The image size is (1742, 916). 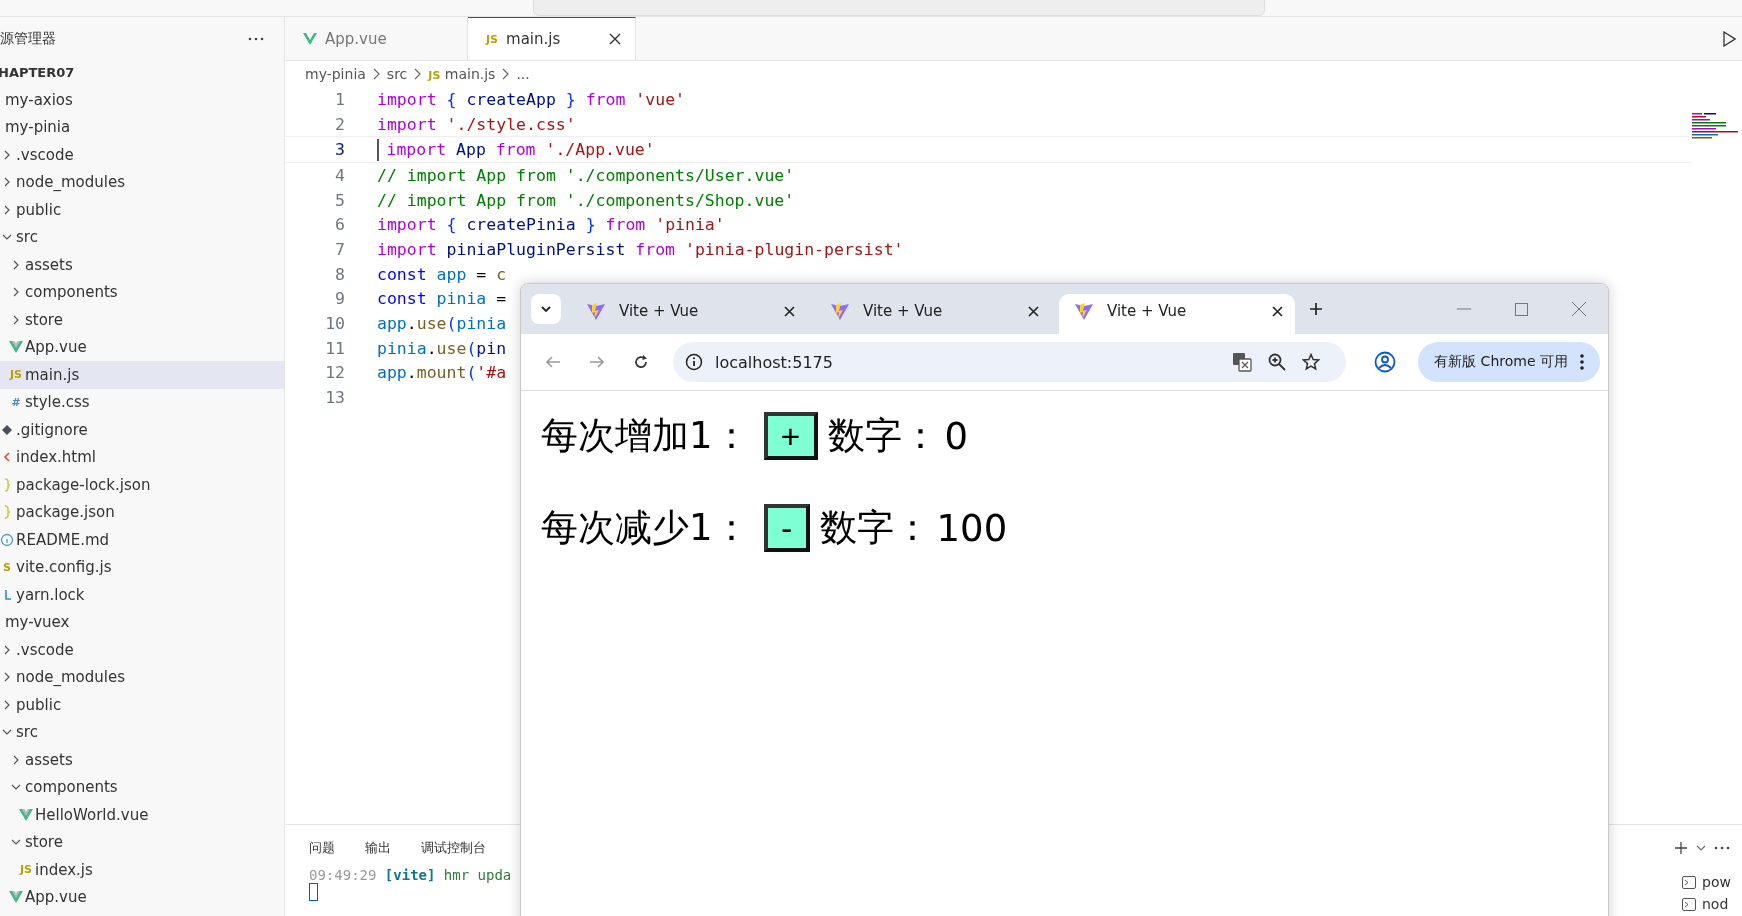 I want to click on tree-item: HelloWorld.vue, so click(x=142, y=815).